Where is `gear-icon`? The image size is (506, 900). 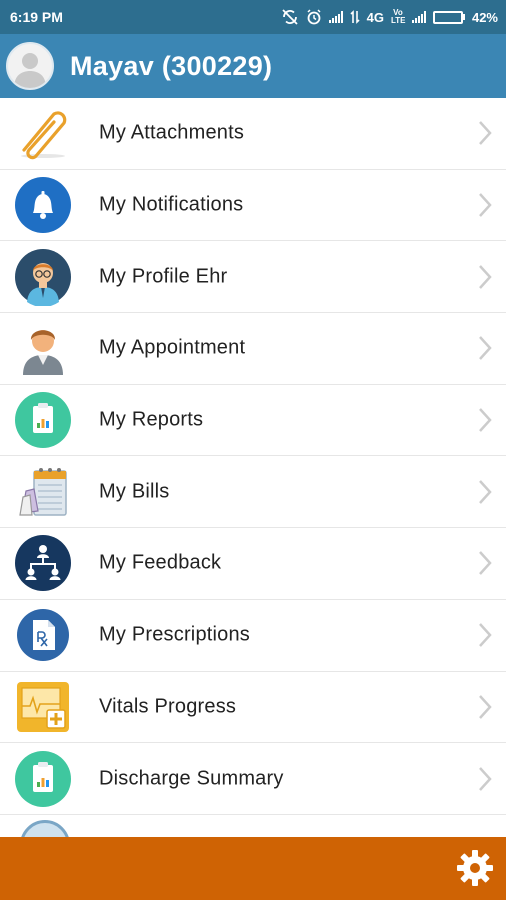
gear-icon is located at coordinates (475, 868).